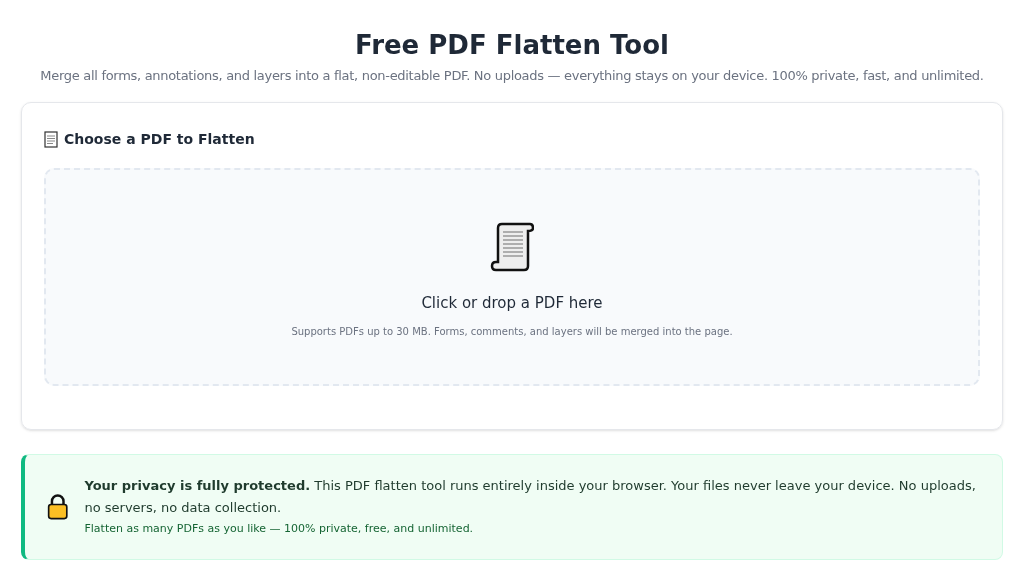  I want to click on page-title: Free PDF Flatten Tool, so click(512, 45).